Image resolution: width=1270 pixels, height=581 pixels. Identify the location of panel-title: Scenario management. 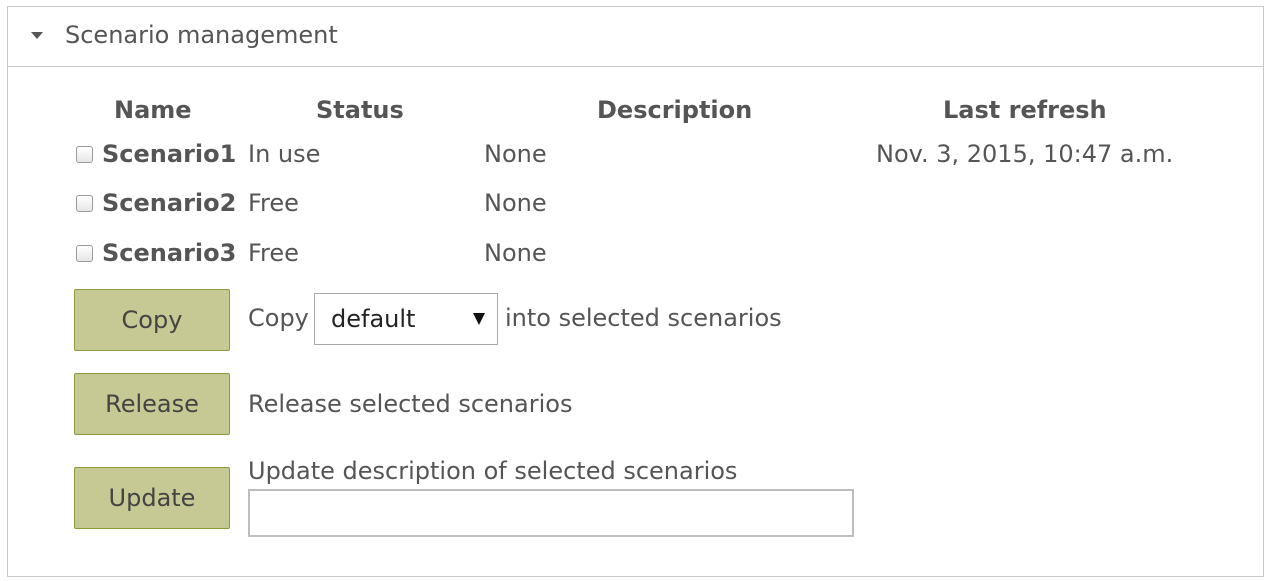
(201, 35).